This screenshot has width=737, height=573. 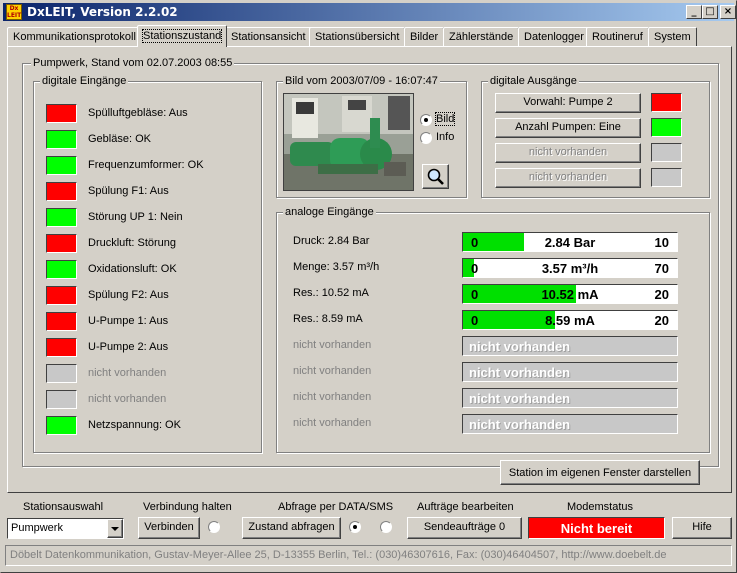 I want to click on query-status-button: Zustand abfragen, so click(x=291, y=528).